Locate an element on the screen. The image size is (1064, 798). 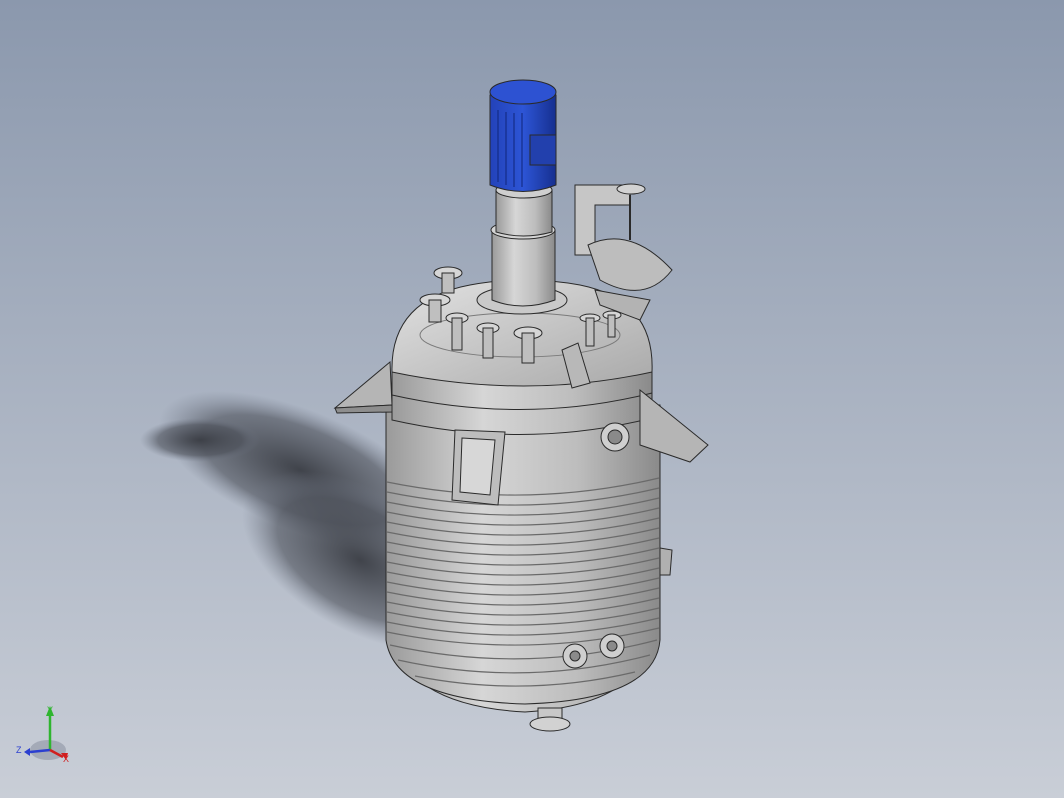
support-lug-front-face is located at coordinates (477, 466).